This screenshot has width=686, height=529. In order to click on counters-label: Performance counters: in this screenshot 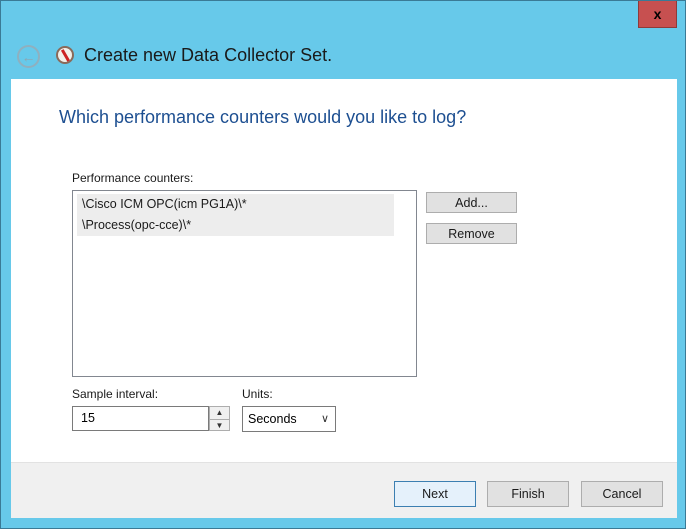, I will do `click(133, 178)`.